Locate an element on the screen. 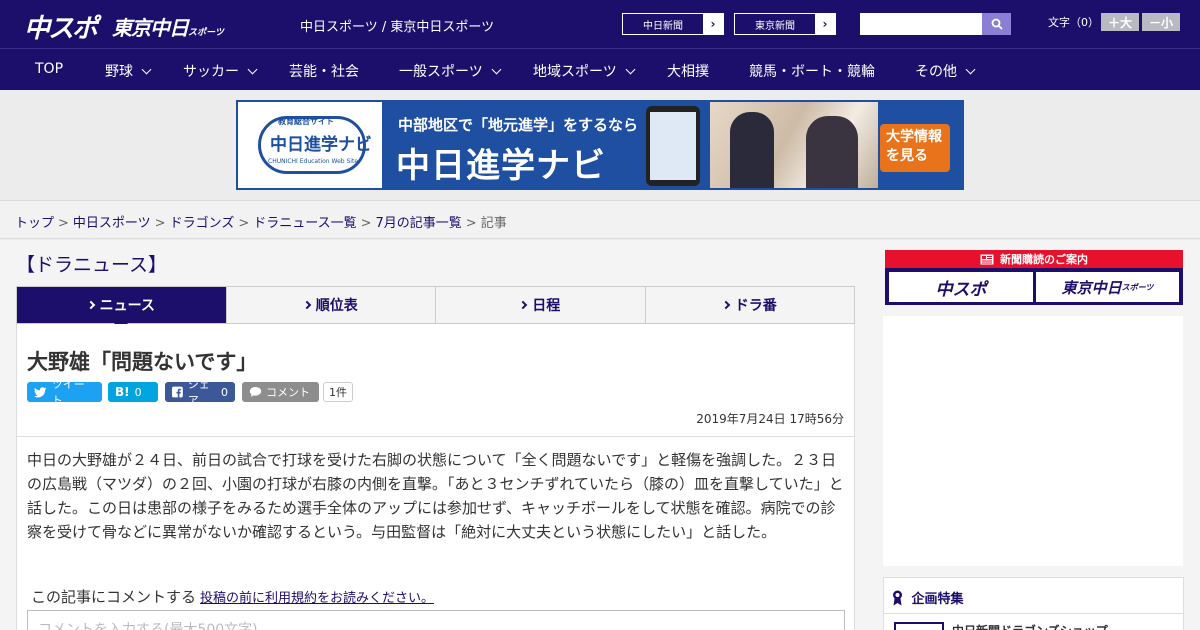 Image resolution: width=1200 pixels, height=630 pixels. banner-title: 中日進学ナビ is located at coordinates (501, 166).